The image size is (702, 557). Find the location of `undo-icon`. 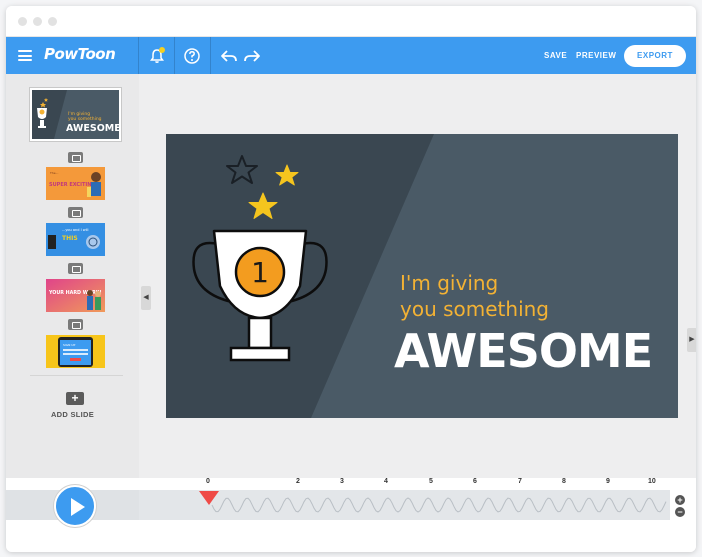

undo-icon is located at coordinates (229, 56).